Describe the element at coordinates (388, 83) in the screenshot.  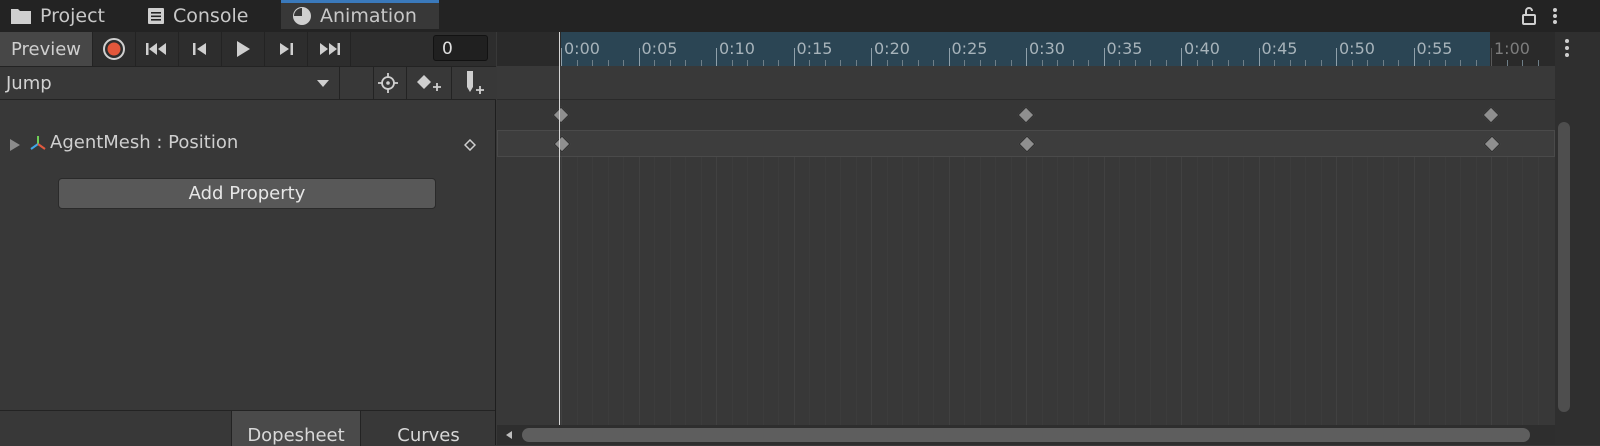
I see `filter-by-selection-button` at that location.